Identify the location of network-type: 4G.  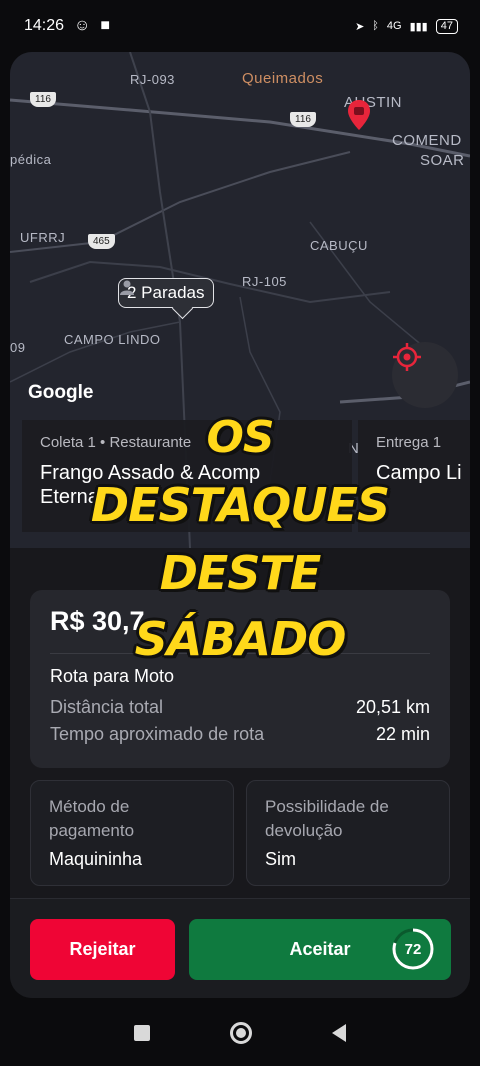
(394, 26).